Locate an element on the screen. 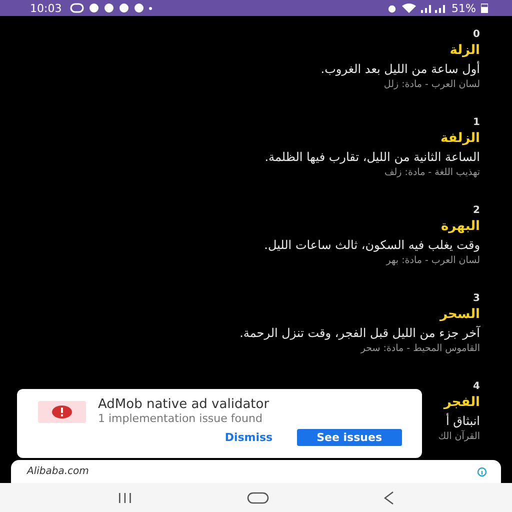 The width and height of the screenshot is (512, 512). popup-message: 1 implementation issue found is located at coordinates (181, 419).